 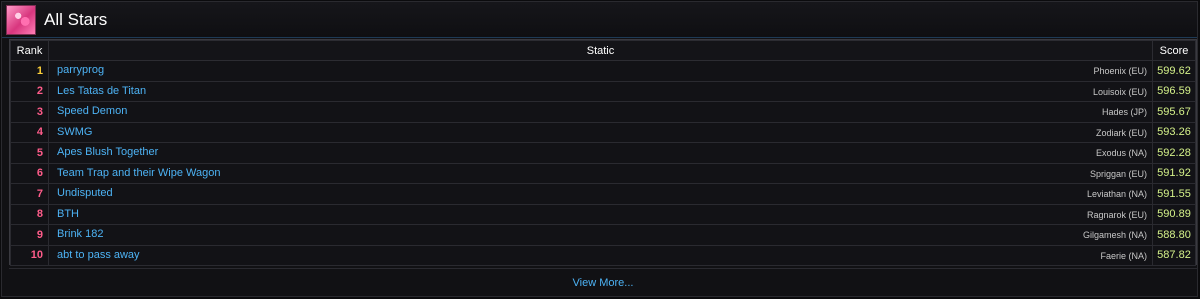 What do you see at coordinates (1114, 235) in the screenshot?
I see `server-label: Gilgamesh (NA)` at bounding box center [1114, 235].